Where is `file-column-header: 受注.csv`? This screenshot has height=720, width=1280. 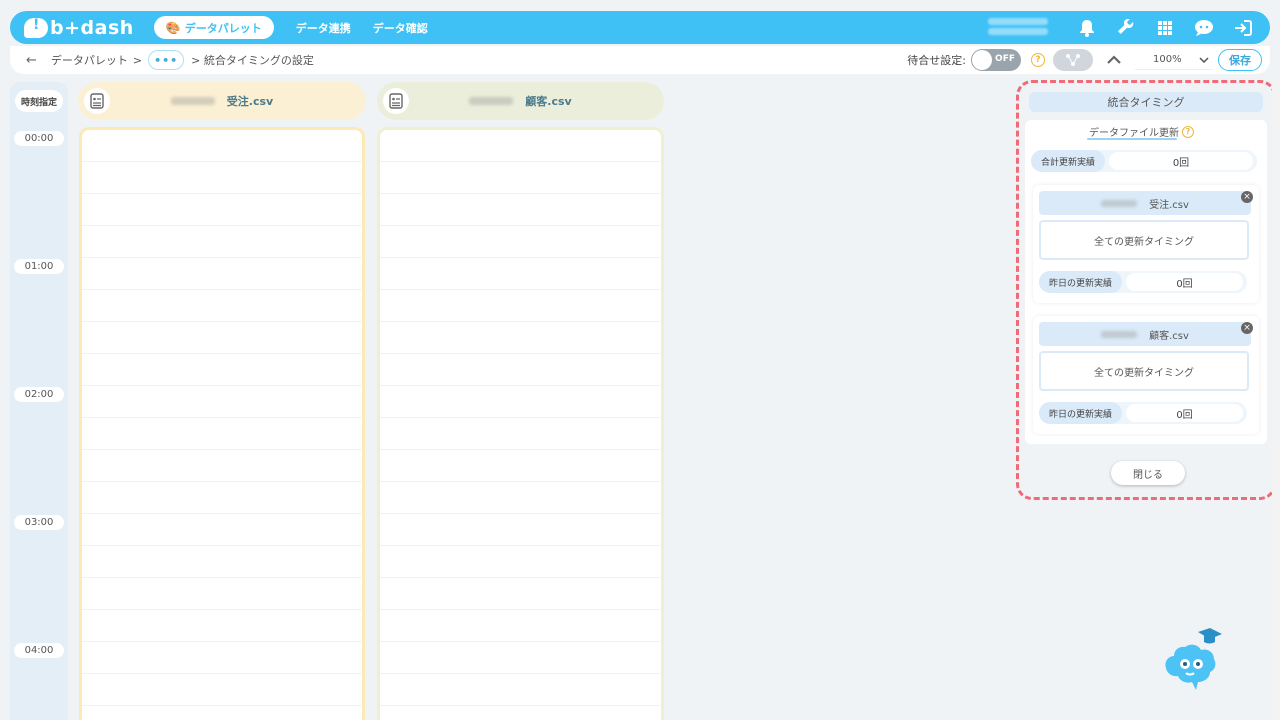 file-column-header: 受注.csv is located at coordinates (222, 101).